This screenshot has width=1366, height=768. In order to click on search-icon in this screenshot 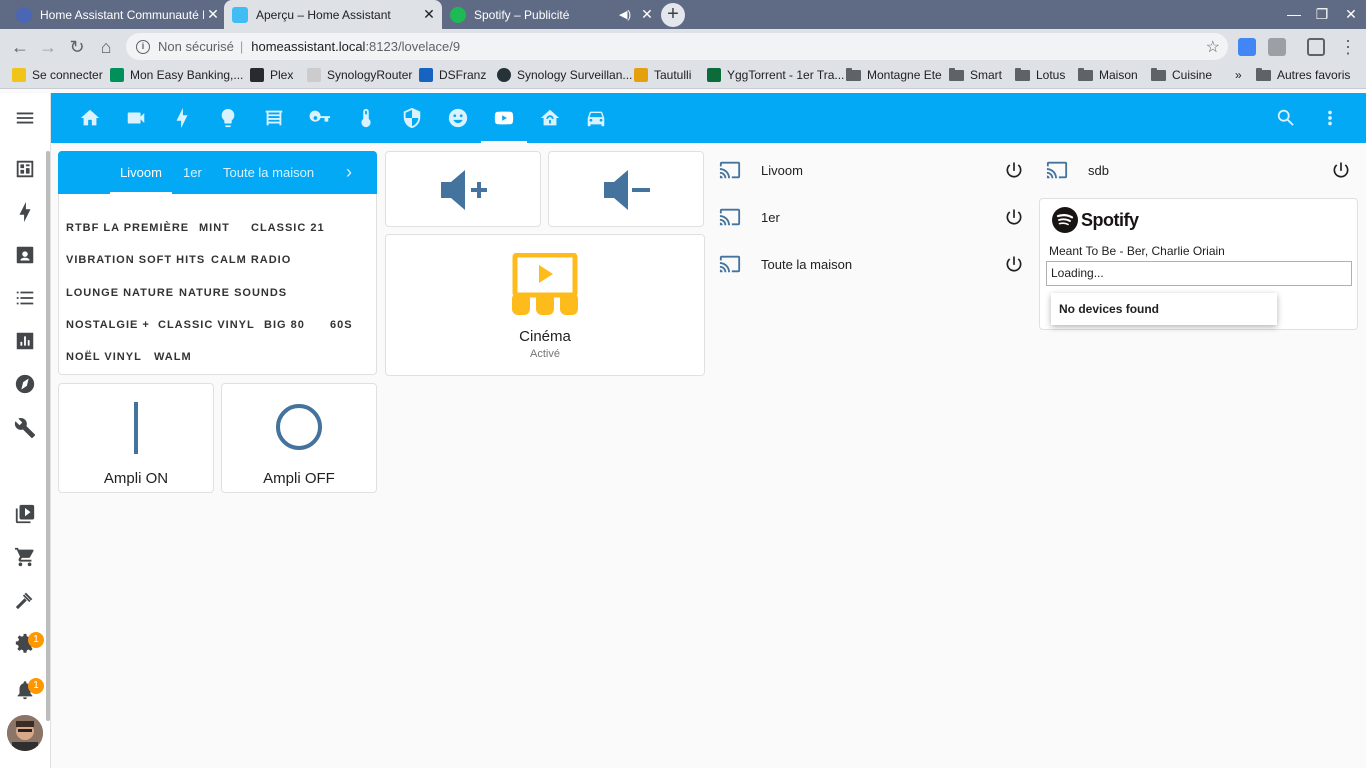, I will do `click(1286, 118)`.